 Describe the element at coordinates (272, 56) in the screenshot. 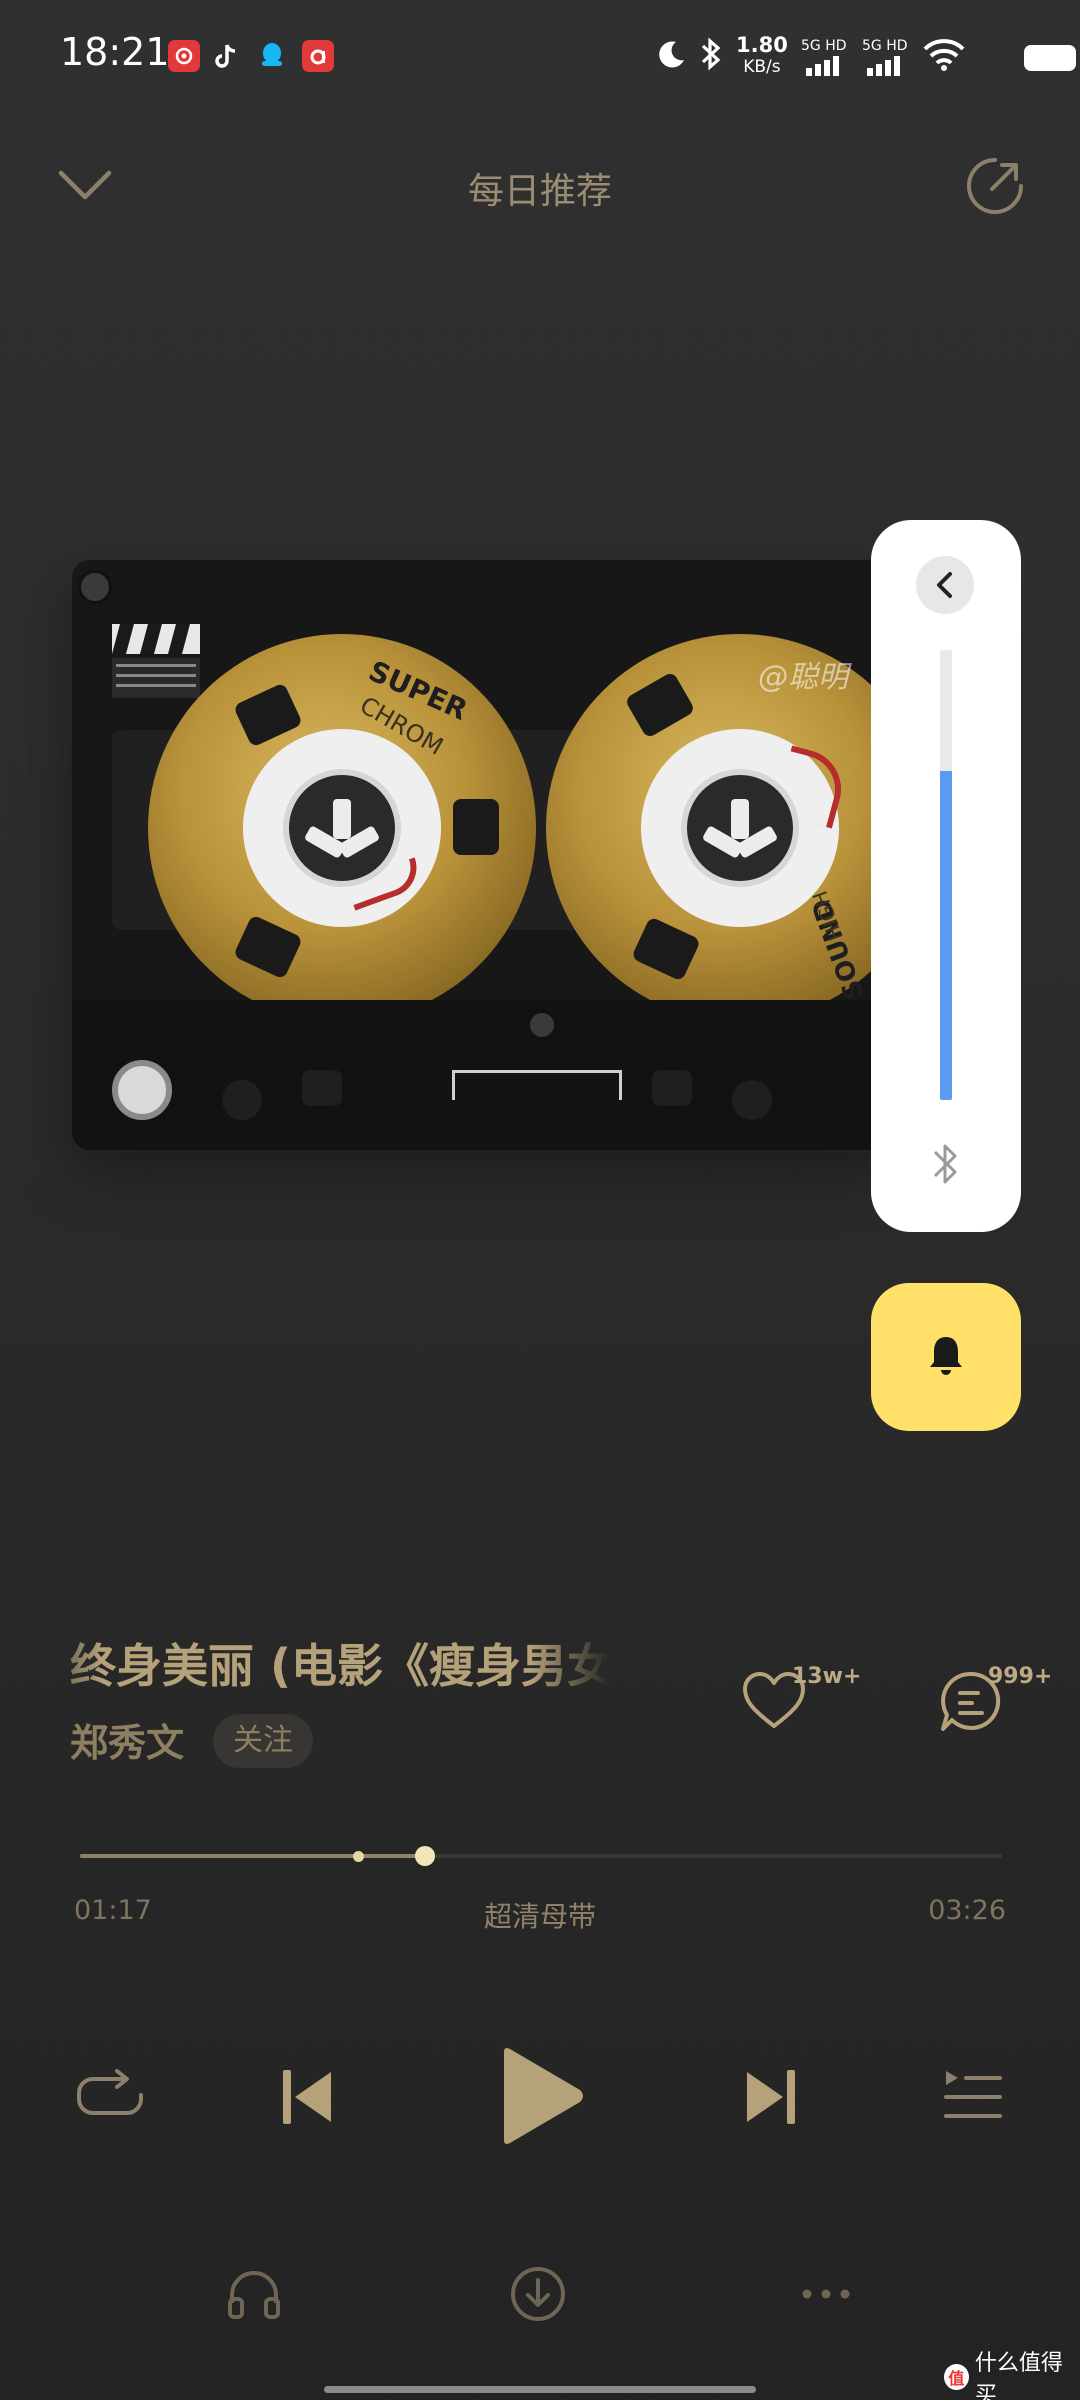

I see `qq-icon` at that location.